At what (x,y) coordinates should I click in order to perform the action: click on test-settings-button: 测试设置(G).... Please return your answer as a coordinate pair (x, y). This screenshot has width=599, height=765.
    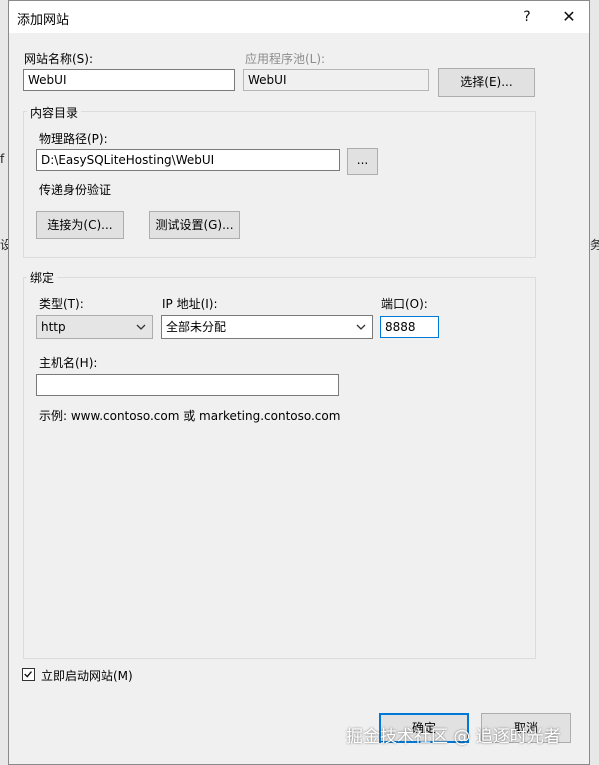
    Looking at the image, I should click on (194, 225).